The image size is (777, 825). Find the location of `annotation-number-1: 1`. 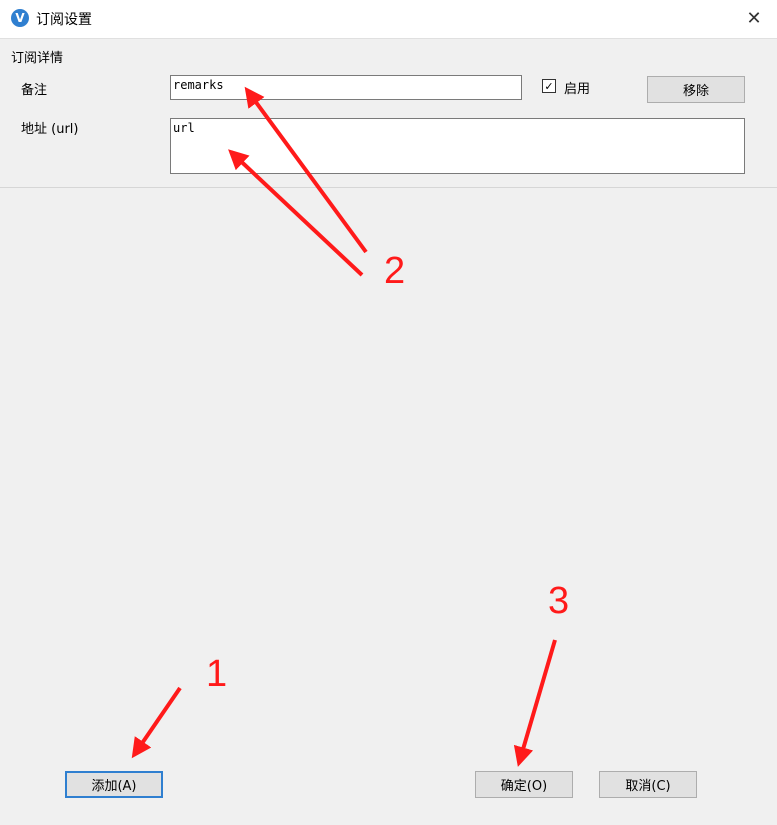

annotation-number-1: 1 is located at coordinates (217, 674).